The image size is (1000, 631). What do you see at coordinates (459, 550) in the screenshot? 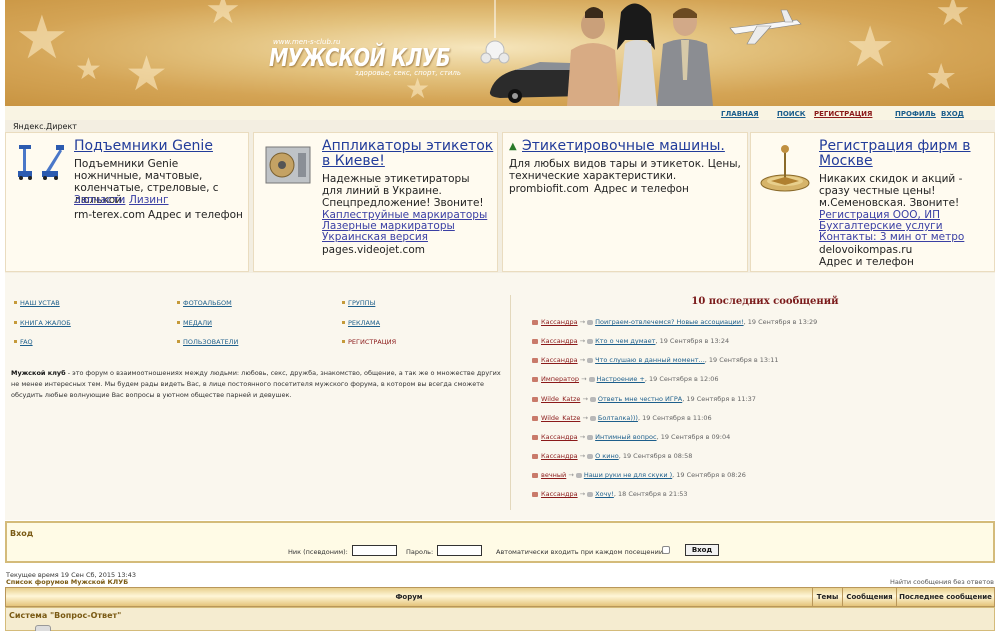
I see `password-input` at bounding box center [459, 550].